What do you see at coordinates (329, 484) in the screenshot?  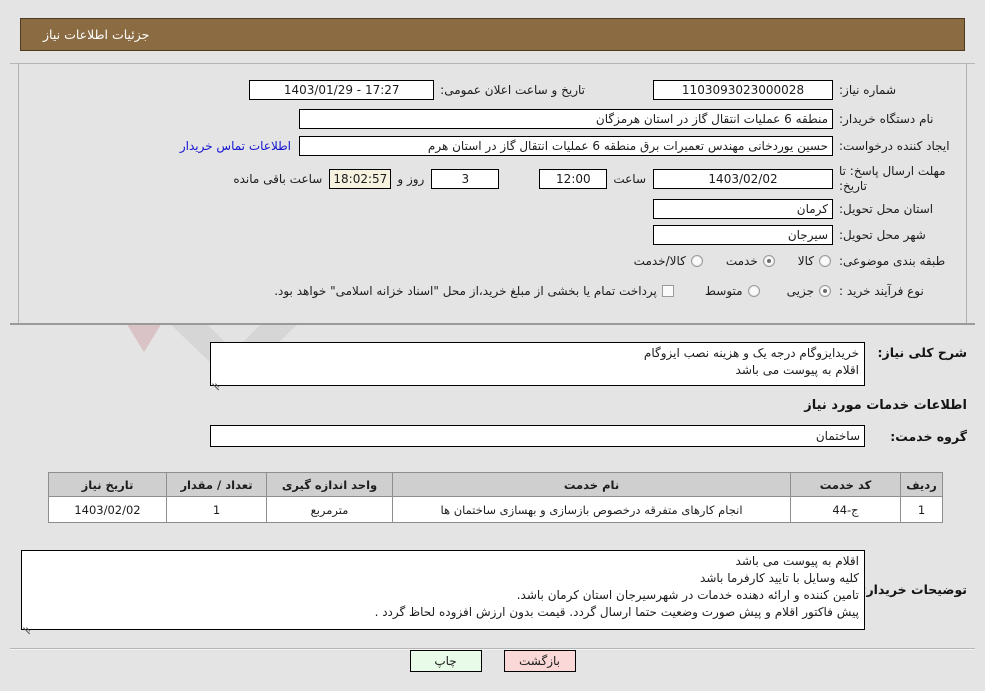 I see `col-unit: واحد اندازه گیری` at bounding box center [329, 484].